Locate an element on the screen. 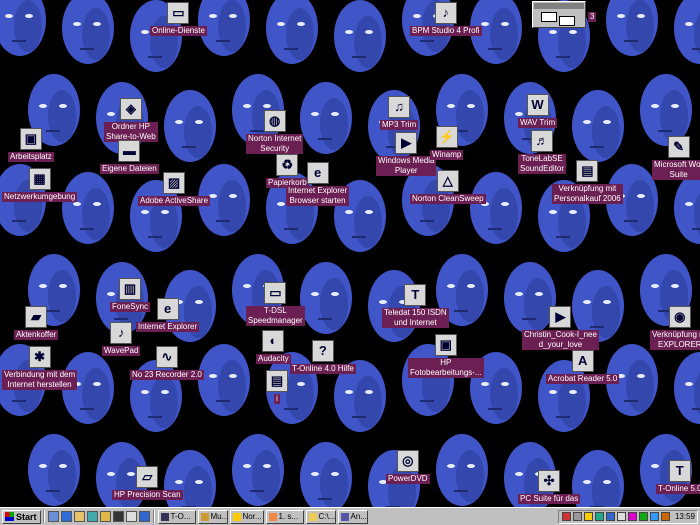 This screenshot has height=525, width=700. quicklaunch-ie-icon is located at coordinates (66, 516).